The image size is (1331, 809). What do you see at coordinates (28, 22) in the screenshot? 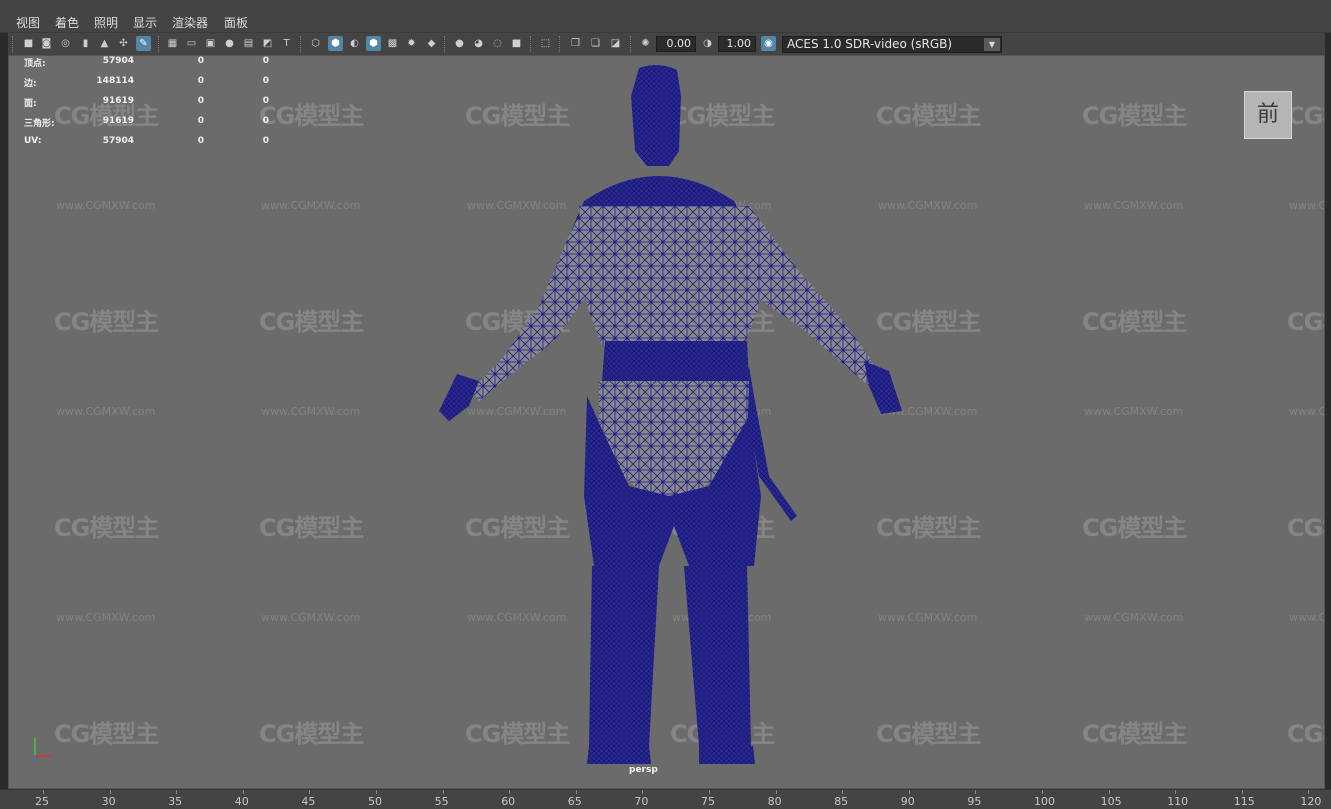
I see `menu-view: 视图` at bounding box center [28, 22].